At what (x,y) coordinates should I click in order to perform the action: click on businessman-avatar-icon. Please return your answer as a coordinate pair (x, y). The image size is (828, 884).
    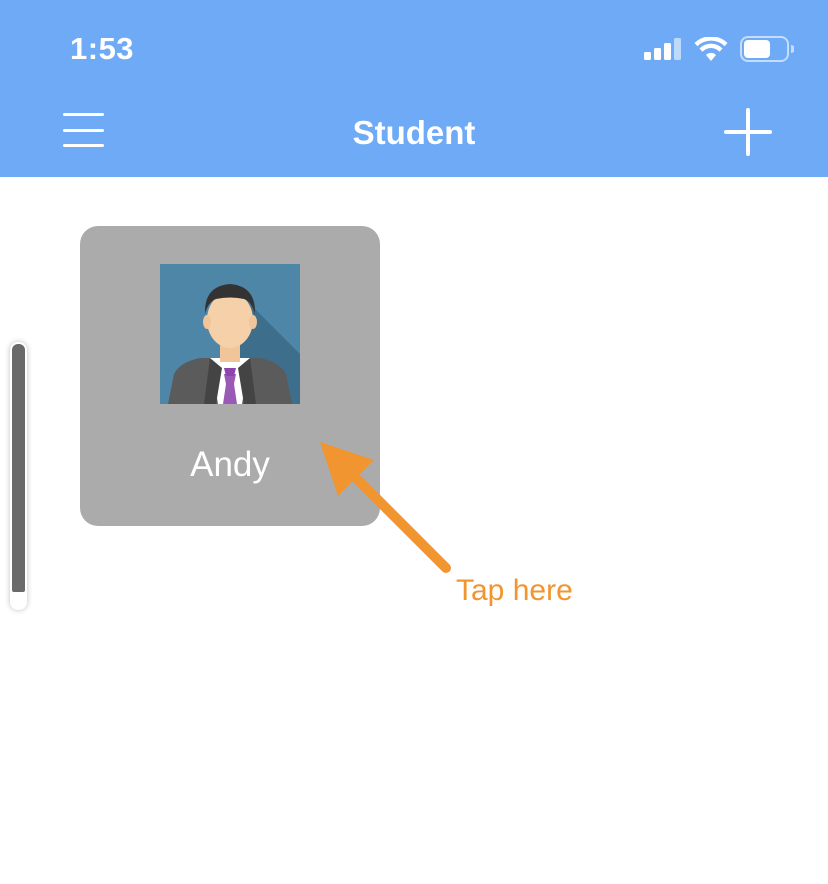
    Looking at the image, I should click on (230, 334).